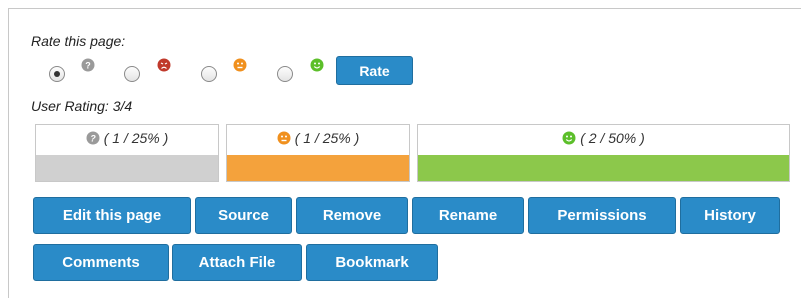 This screenshot has height=298, width=801. I want to click on edit-page-button: Edit this page, so click(112, 215).